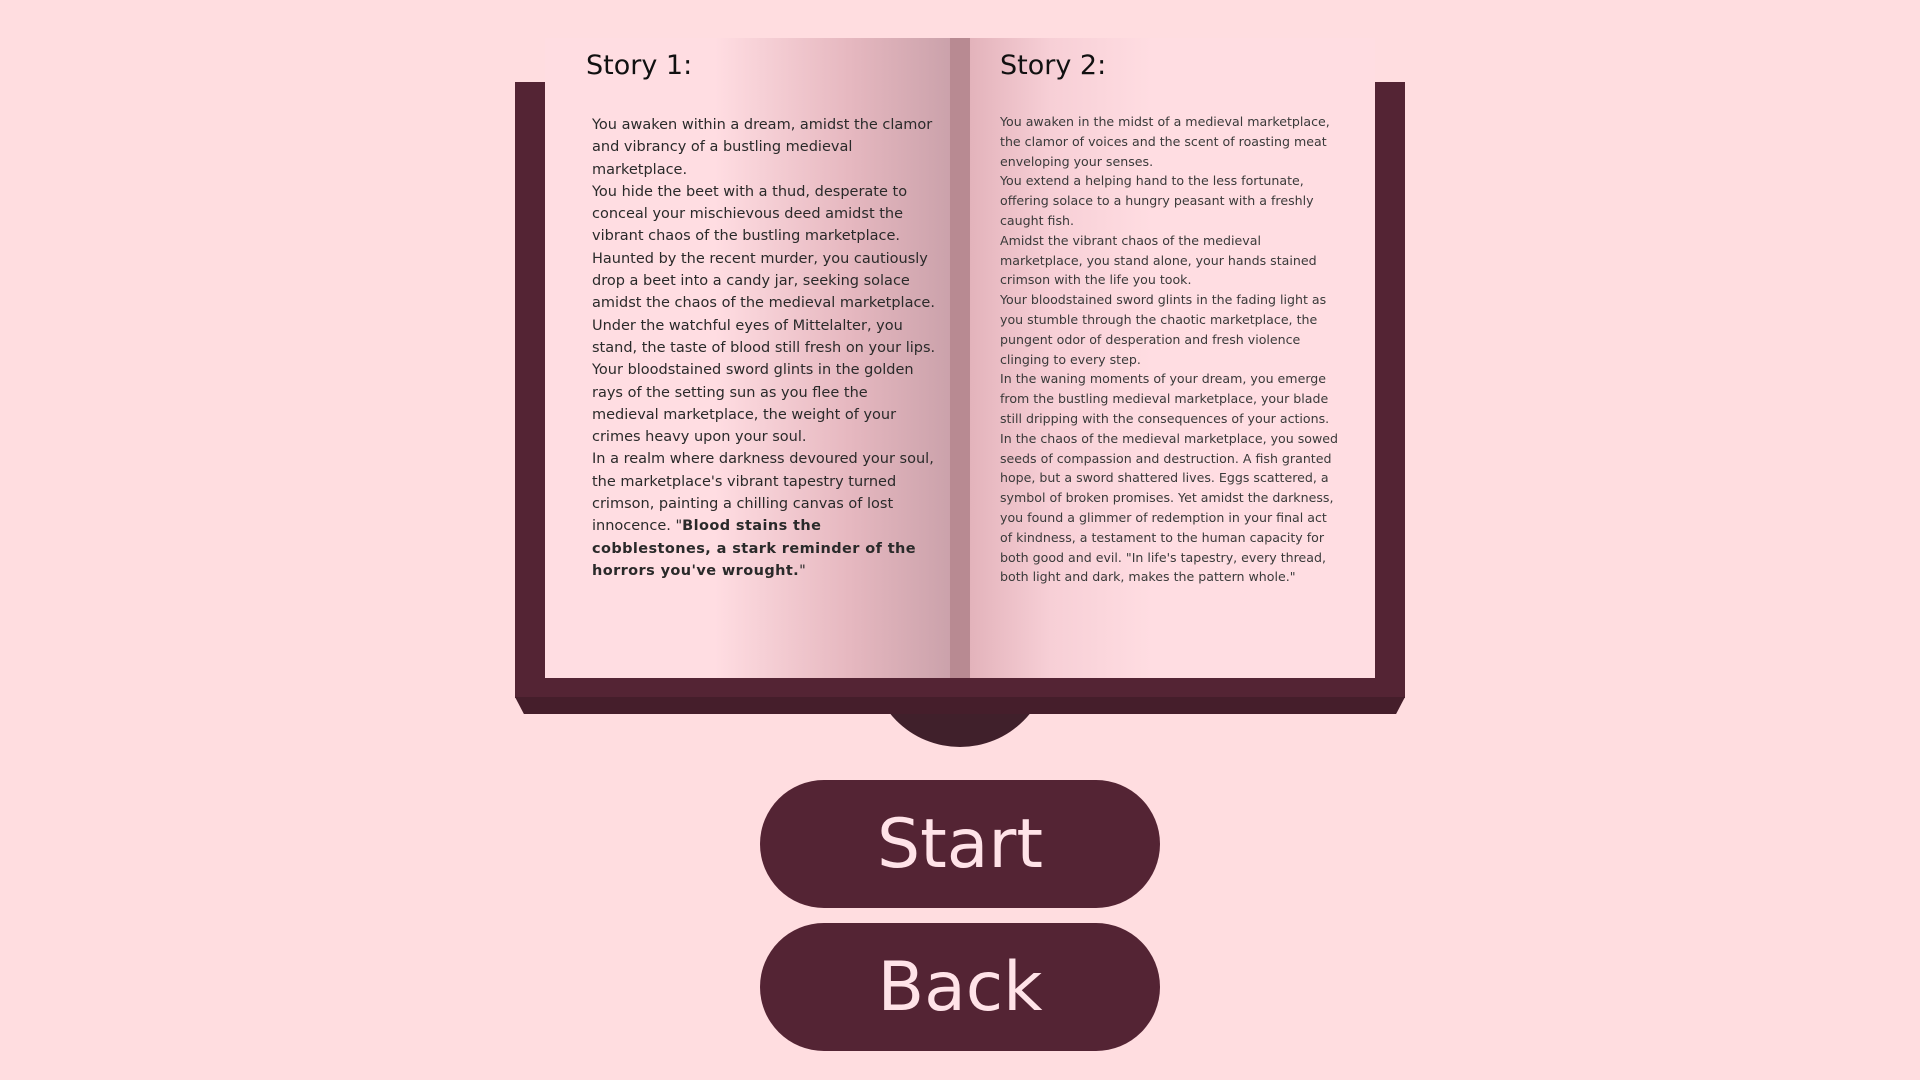  Describe the element at coordinates (960, 358) in the screenshot. I see `book-gutter` at that location.